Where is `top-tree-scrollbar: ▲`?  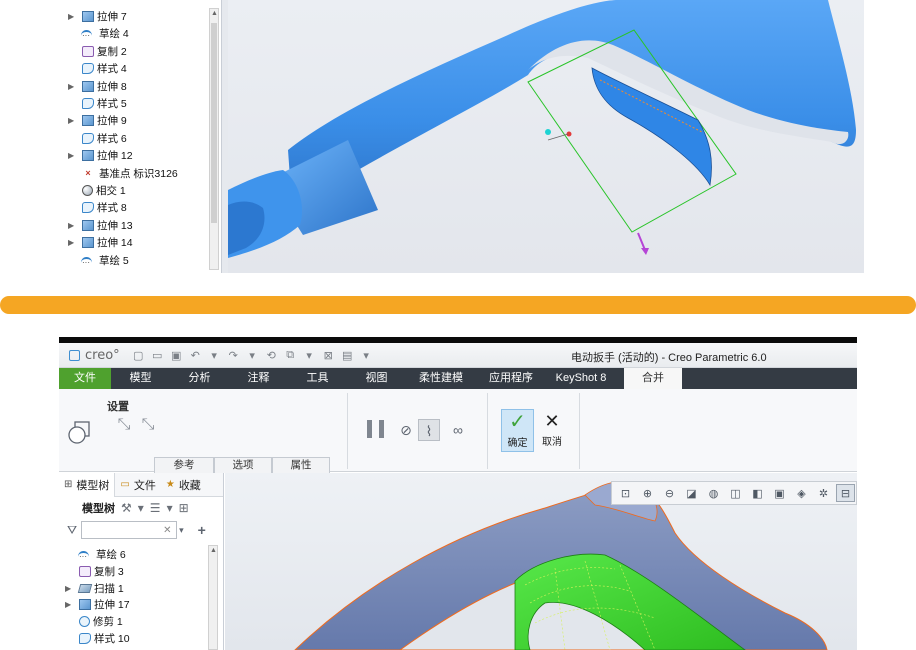
top-tree-scrollbar: ▲ is located at coordinates (214, 139).